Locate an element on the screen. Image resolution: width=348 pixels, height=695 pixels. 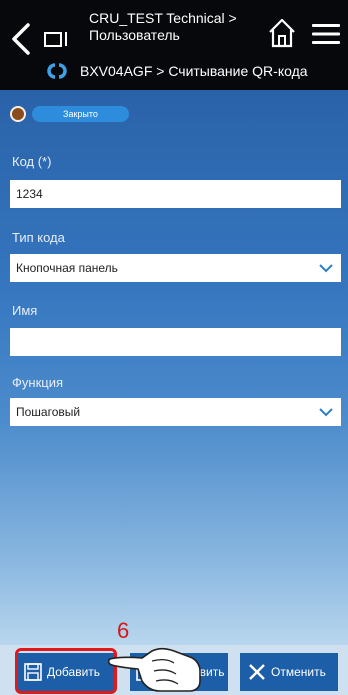
close-icon is located at coordinates (257, 672).